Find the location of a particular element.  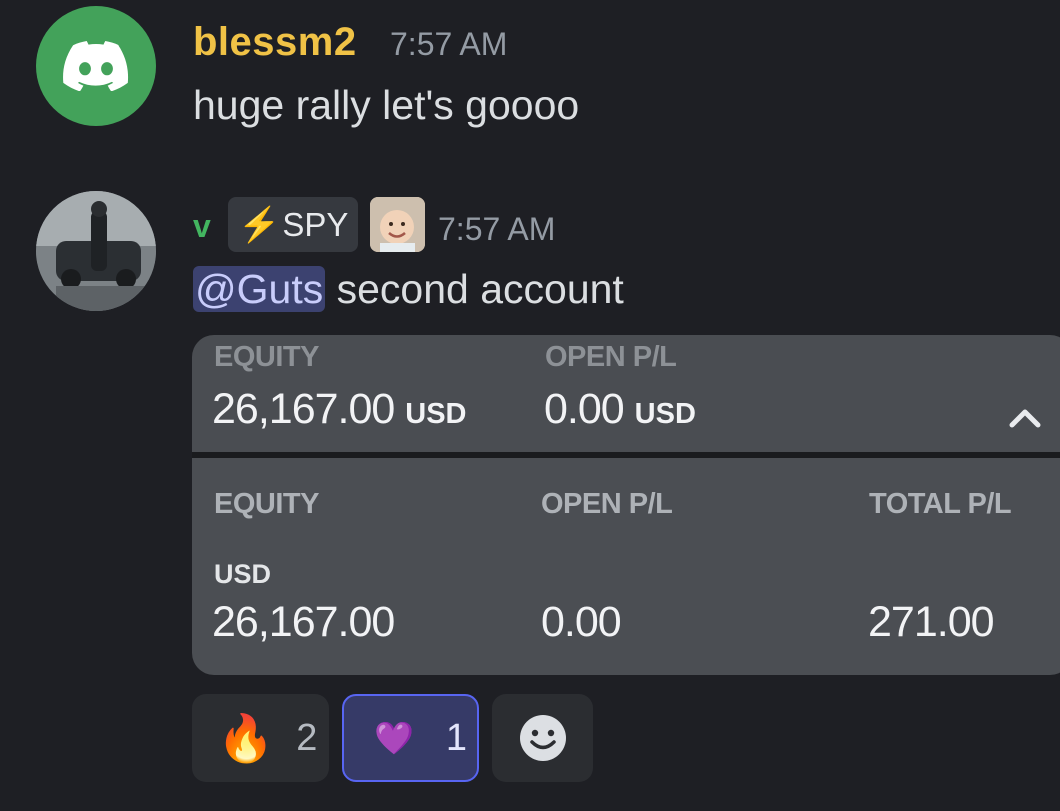

role-tag: ⚡ SPY is located at coordinates (293, 224).